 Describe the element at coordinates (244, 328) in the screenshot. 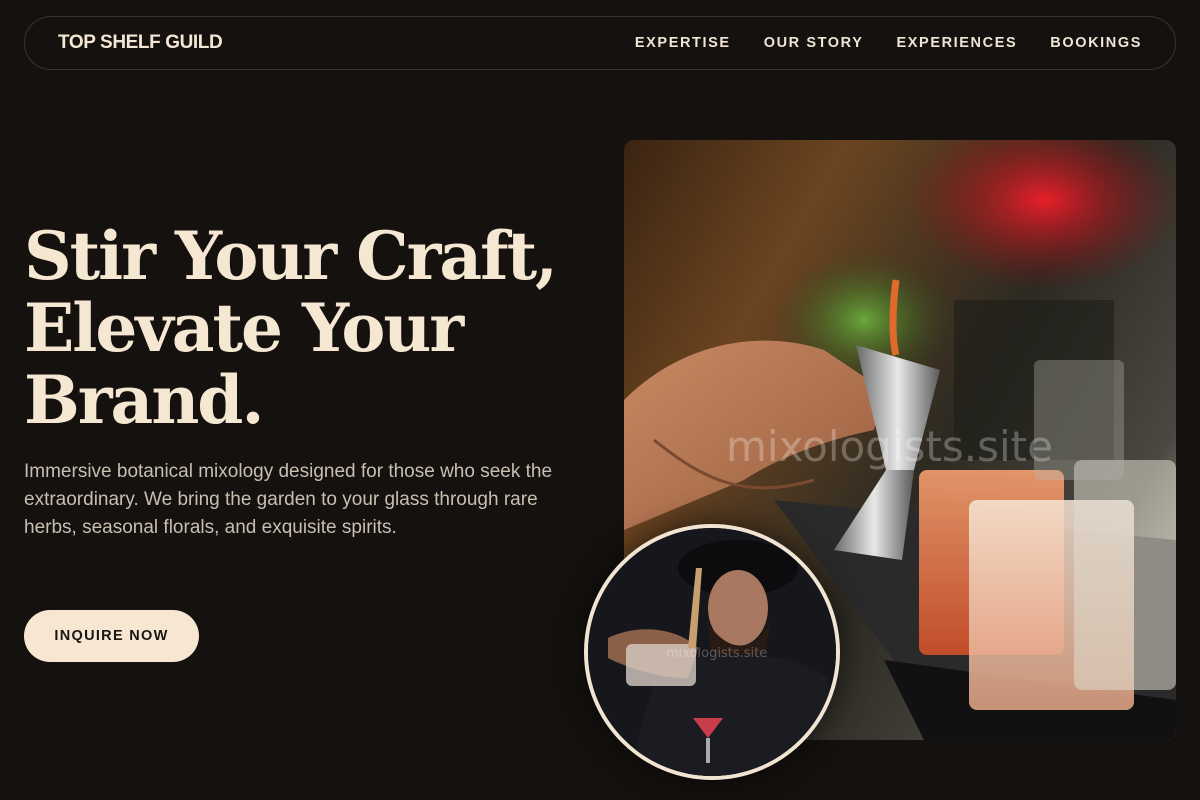

I see `hero-title-line: Elevate Your` at that location.